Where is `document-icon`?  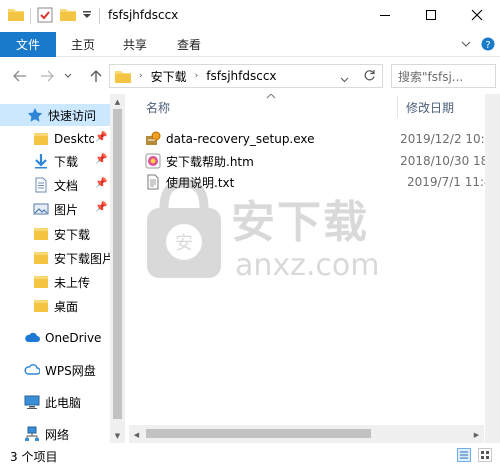
document-icon is located at coordinates (41, 185).